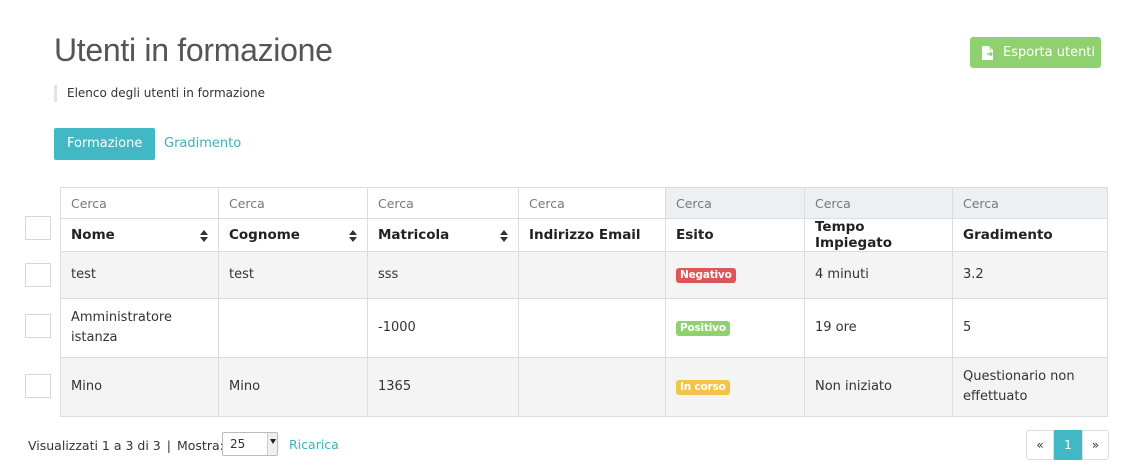  I want to click on column-header-cognome: Cognome, so click(293, 235).